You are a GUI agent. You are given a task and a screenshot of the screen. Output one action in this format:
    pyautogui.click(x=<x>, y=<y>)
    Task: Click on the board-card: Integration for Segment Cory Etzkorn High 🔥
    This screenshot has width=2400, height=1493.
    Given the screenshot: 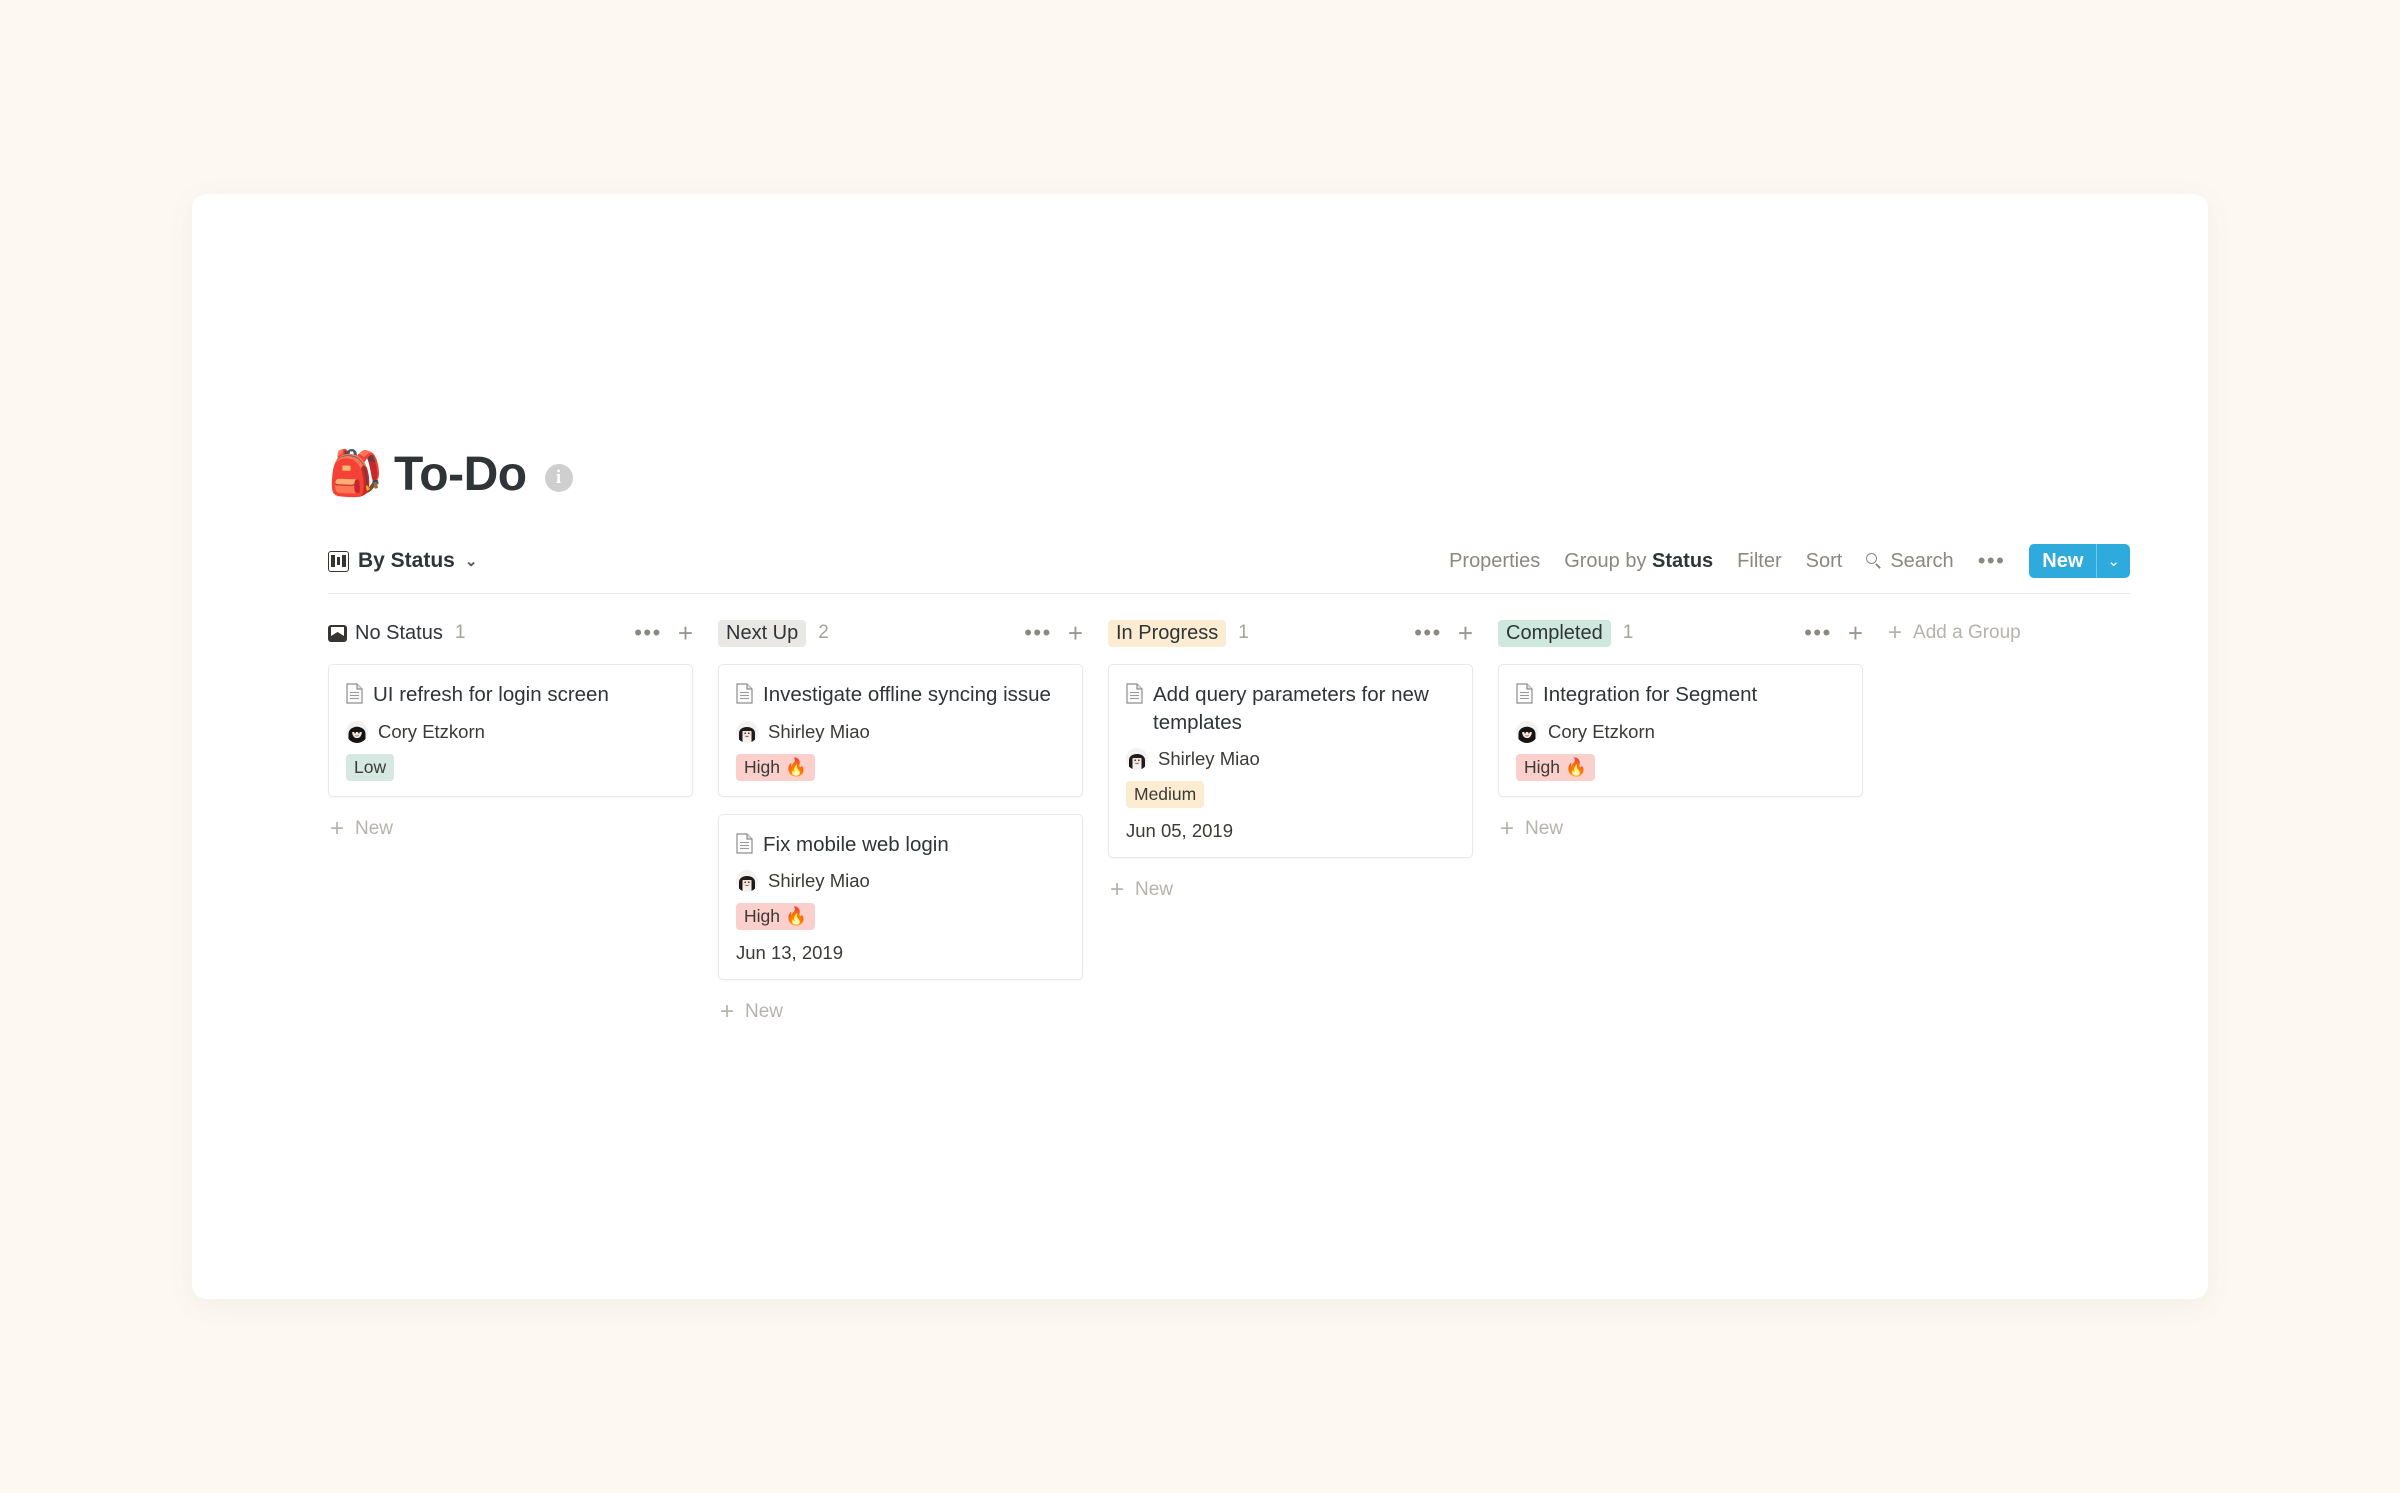 What is the action you would take?
    pyautogui.click(x=1680, y=730)
    